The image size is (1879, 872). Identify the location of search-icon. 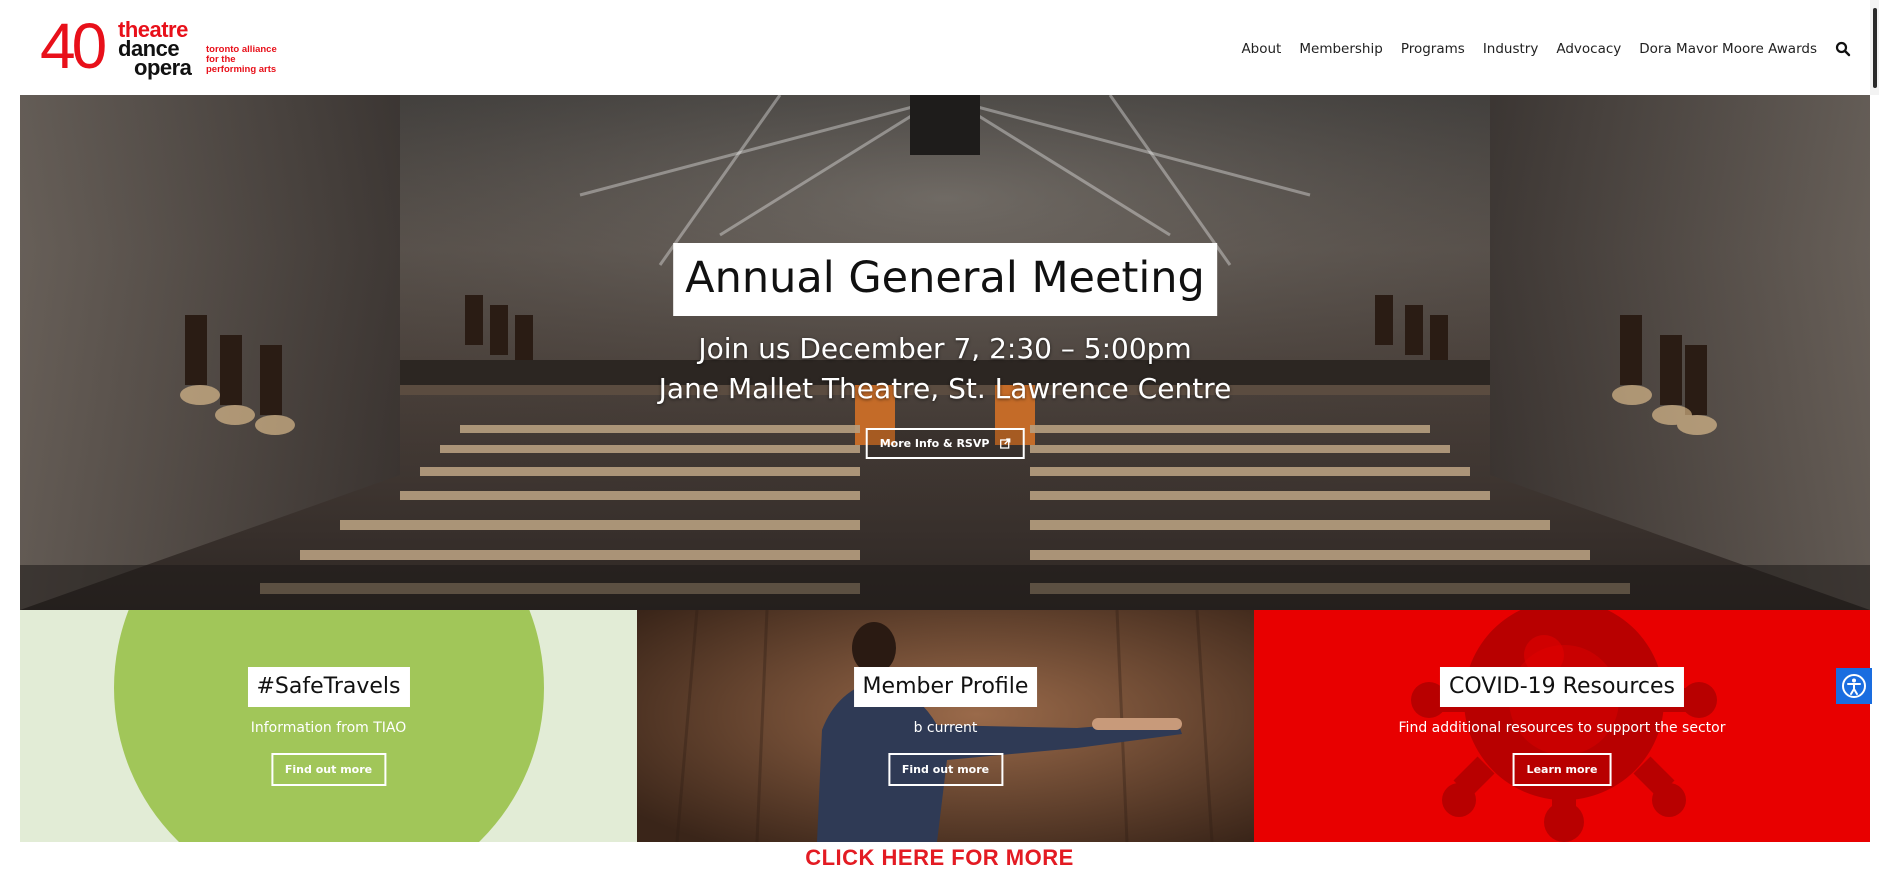
(1843, 49).